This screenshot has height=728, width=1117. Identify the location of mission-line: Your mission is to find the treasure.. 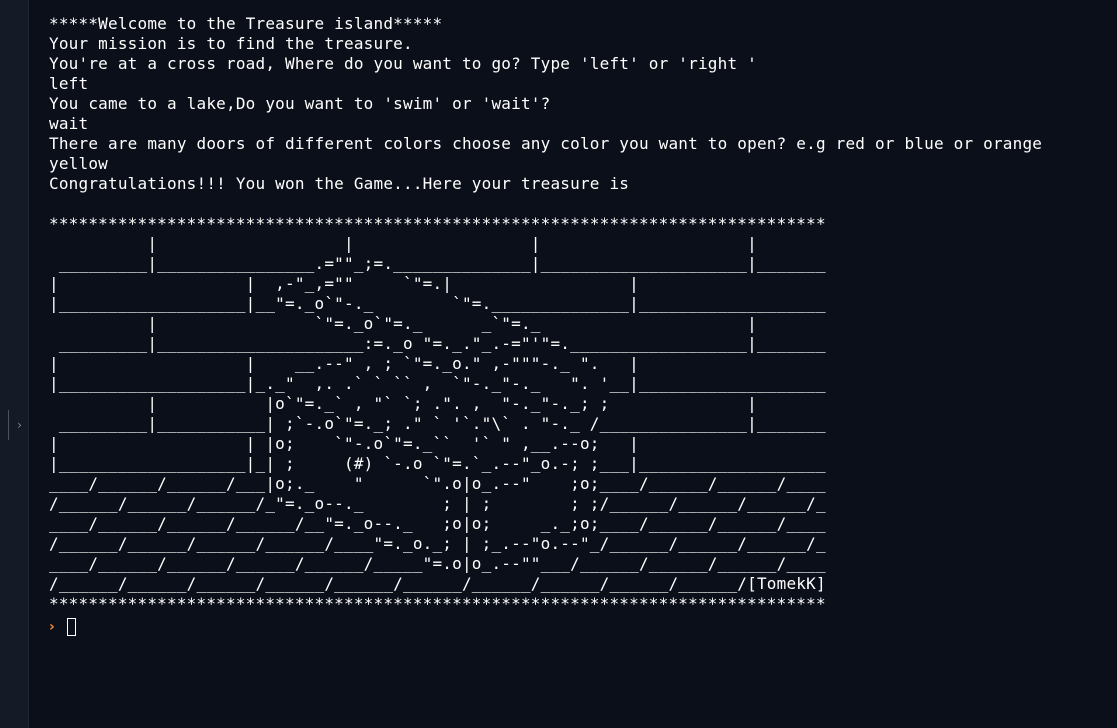
(231, 43).